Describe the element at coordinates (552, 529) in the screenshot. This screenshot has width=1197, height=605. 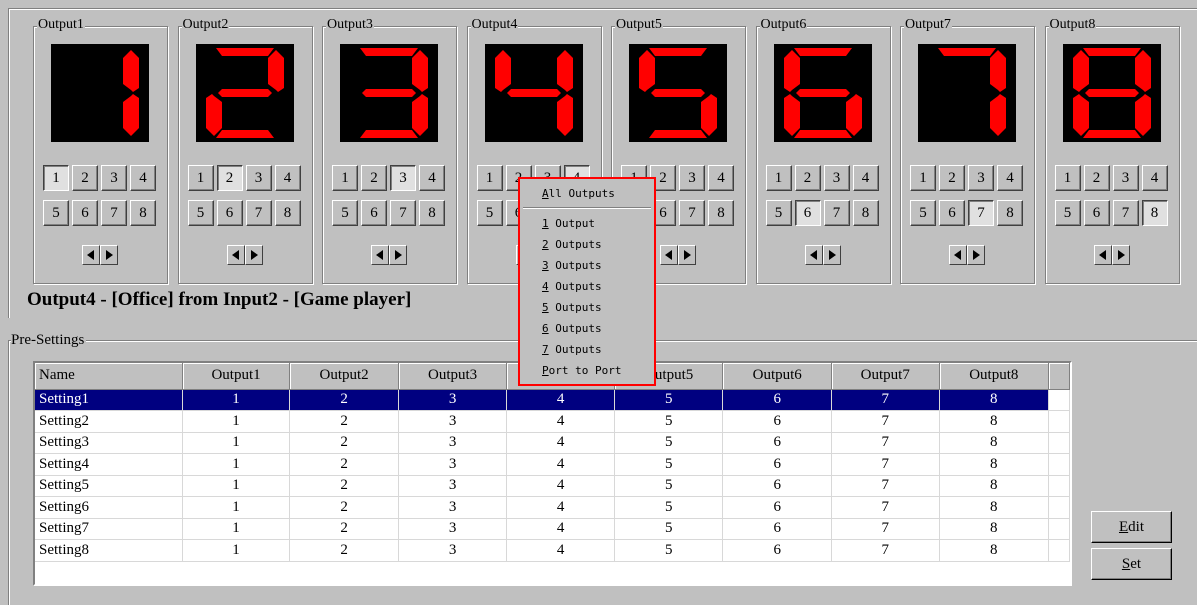
I see `table-row: Setting7 1 2 3 4 5 6 7 8` at that location.